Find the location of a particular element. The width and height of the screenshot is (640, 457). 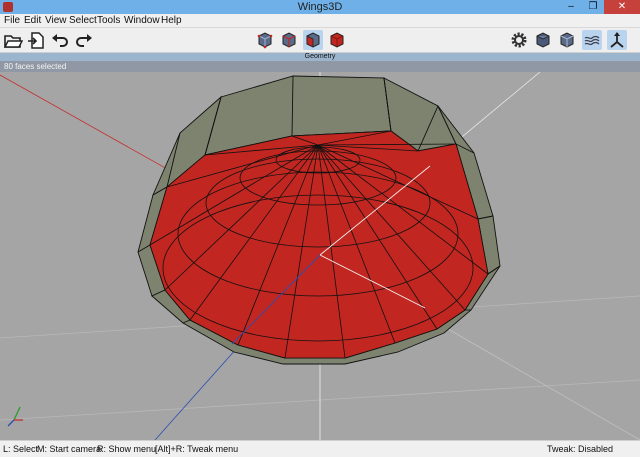

groundplane-icon is located at coordinates (592, 40).